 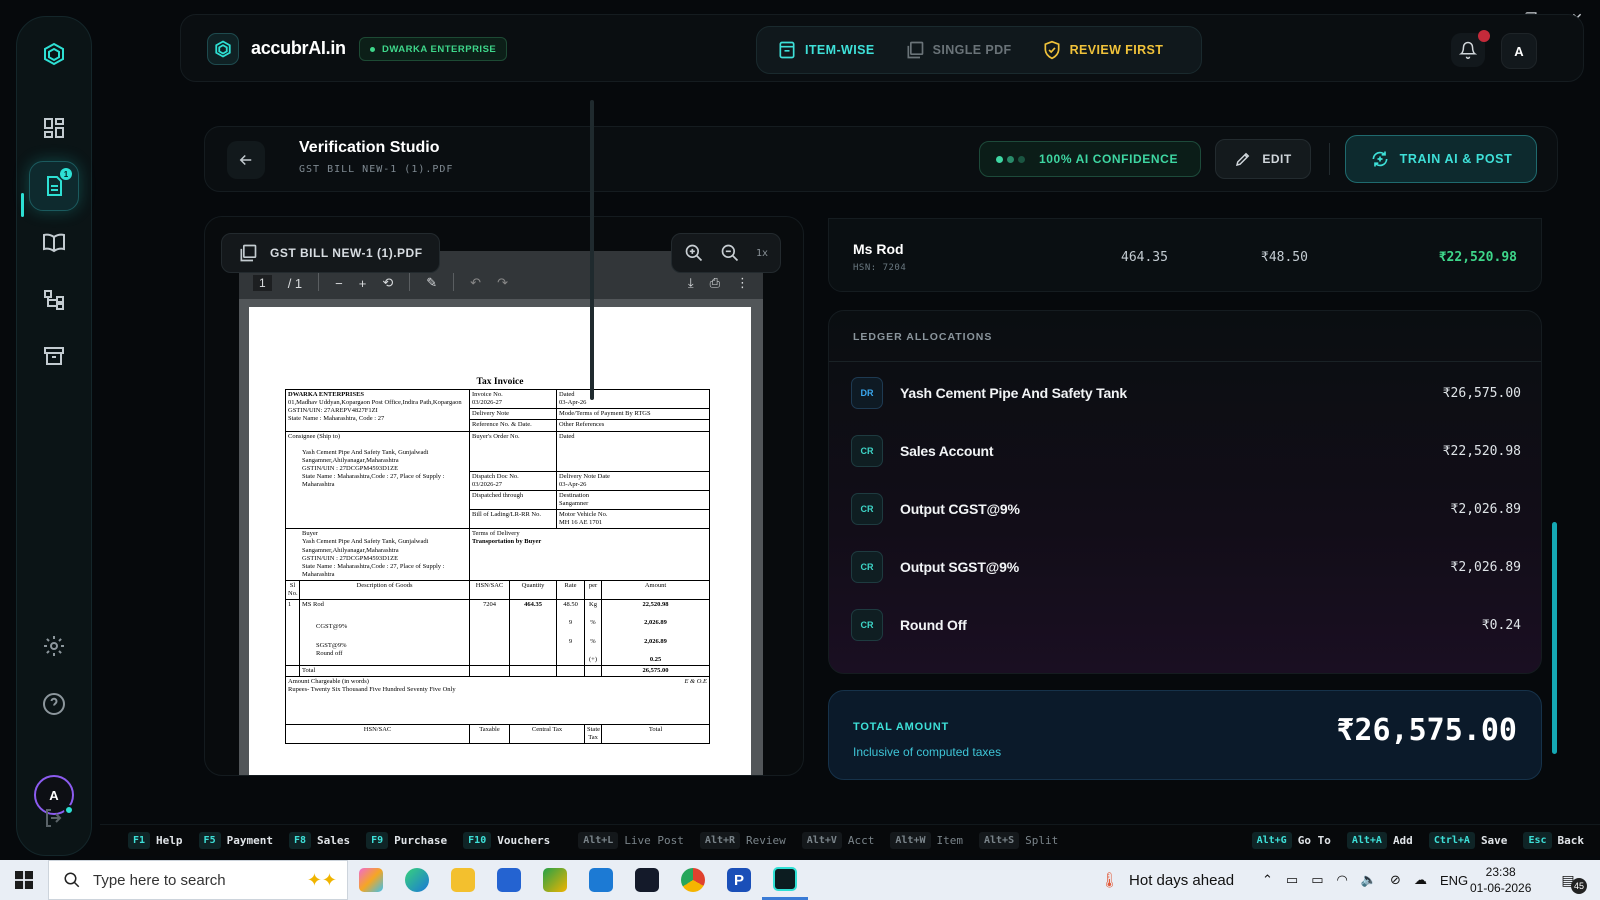 What do you see at coordinates (1186, 451) in the screenshot?
I see `ledger-row: CR Sales Account ₹22,520.98` at bounding box center [1186, 451].